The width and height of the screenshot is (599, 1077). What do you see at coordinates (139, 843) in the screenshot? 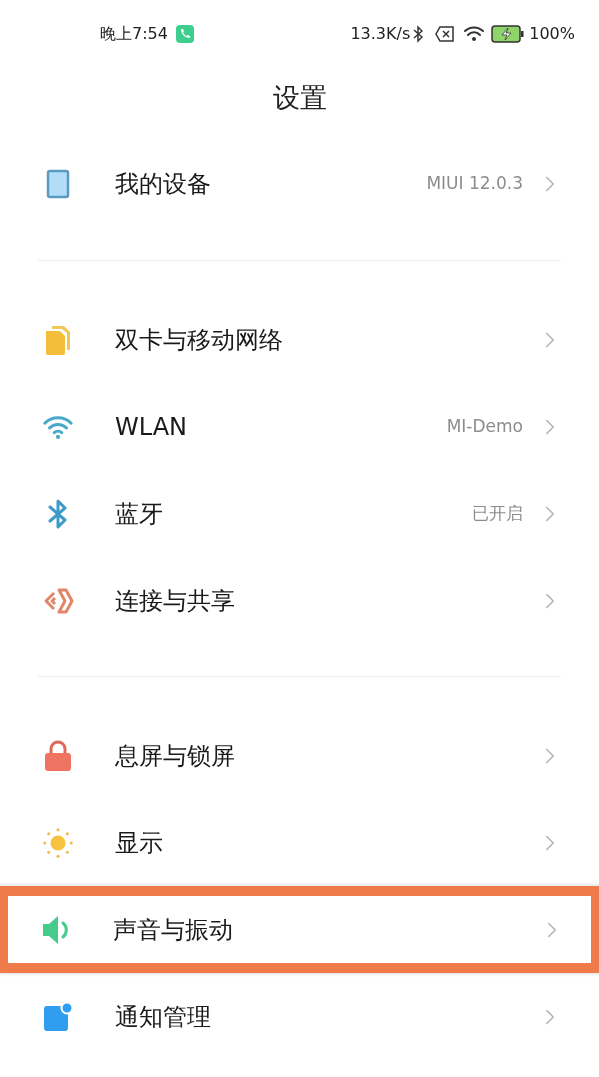
I see `setting-label: 显示` at bounding box center [139, 843].